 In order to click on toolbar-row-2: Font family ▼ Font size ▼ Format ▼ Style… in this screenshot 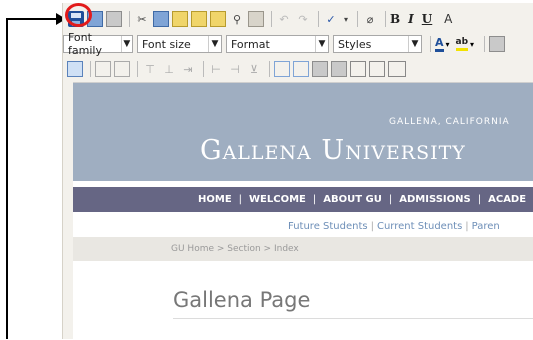, I will do `click(285, 44)`.